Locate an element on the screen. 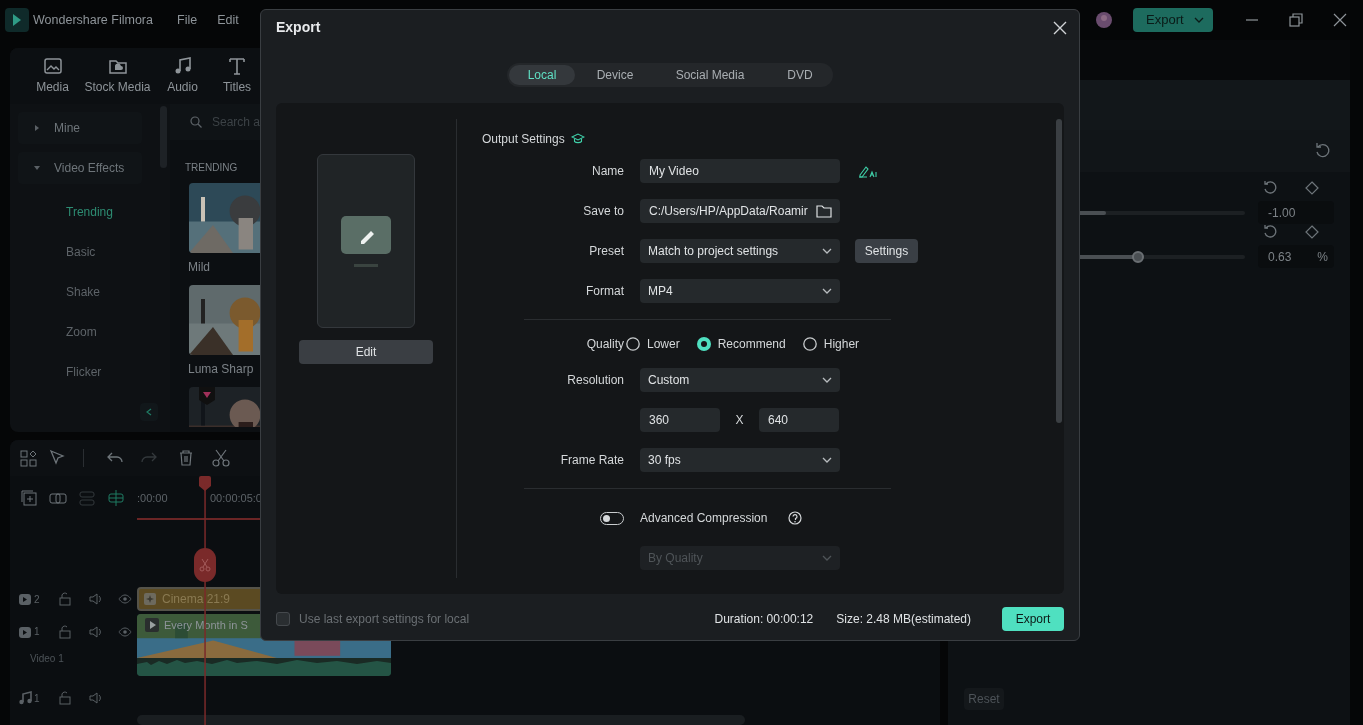 This screenshot has height=725, width=1363. eye-icon is located at coordinates (125, 599).